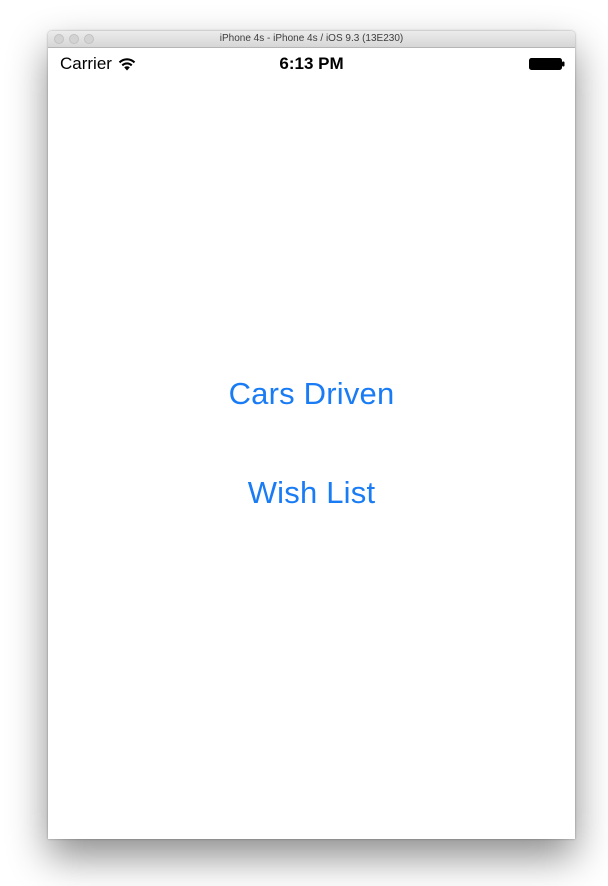 Image resolution: width=608 pixels, height=886 pixels. What do you see at coordinates (311, 493) in the screenshot?
I see `wish-list-button: Wish List` at bounding box center [311, 493].